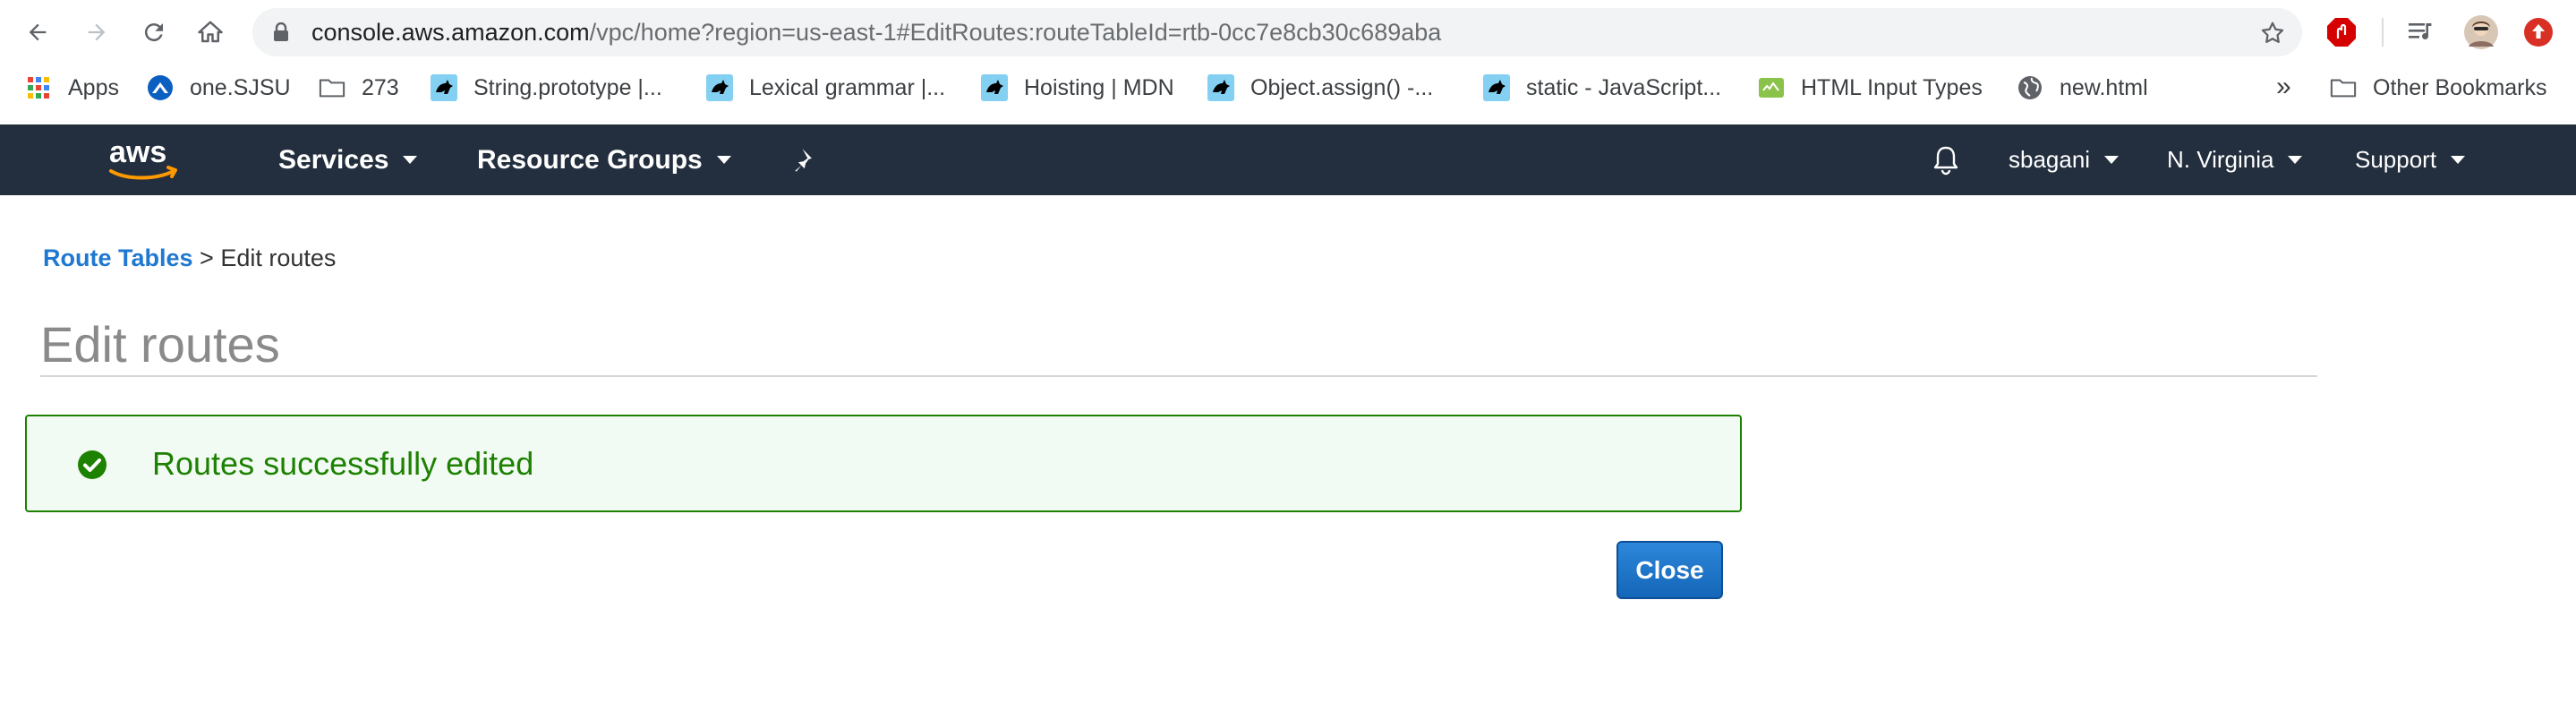 This screenshot has width=2576, height=720. Describe the element at coordinates (281, 32) in the screenshot. I see `lock-icon` at that location.